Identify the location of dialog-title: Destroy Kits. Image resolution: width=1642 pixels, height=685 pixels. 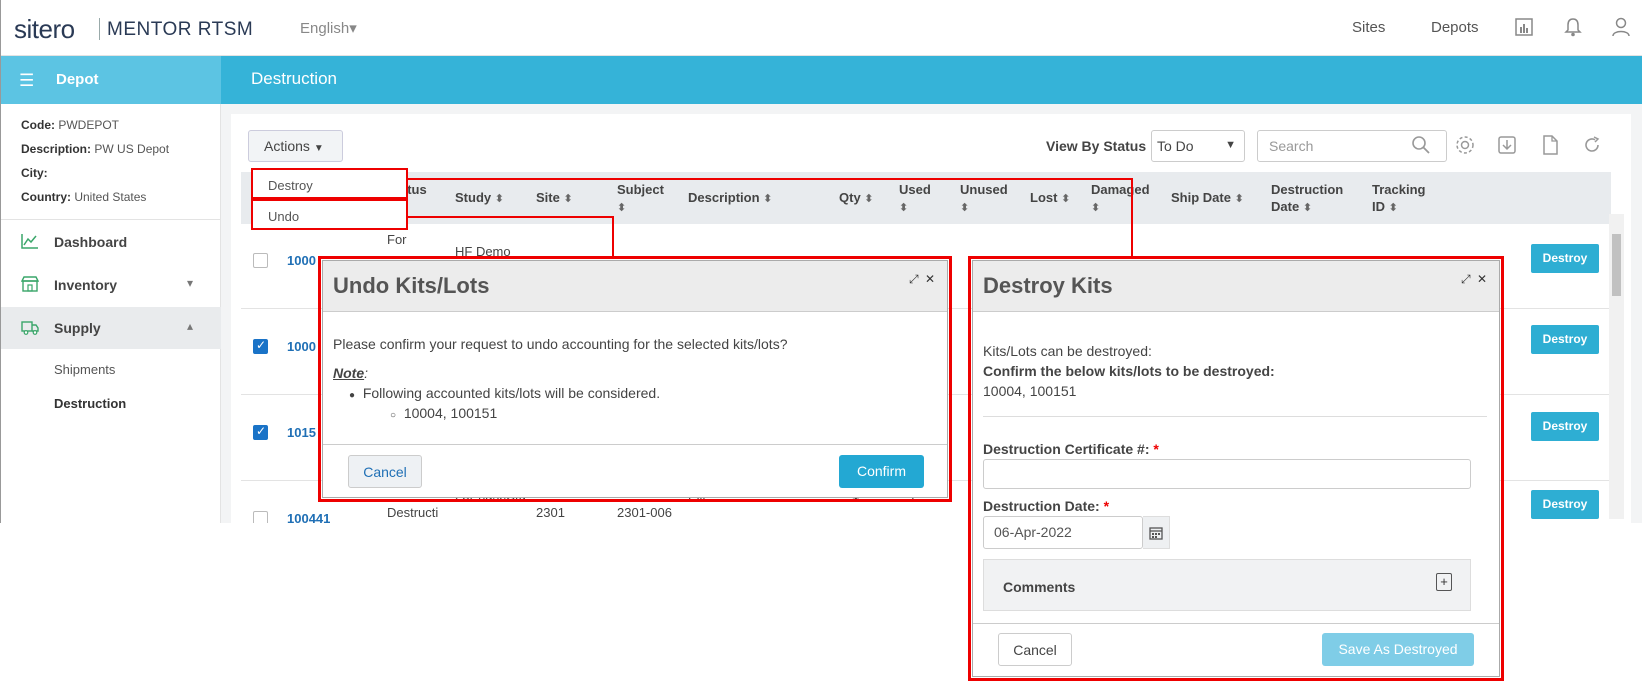
(1048, 285).